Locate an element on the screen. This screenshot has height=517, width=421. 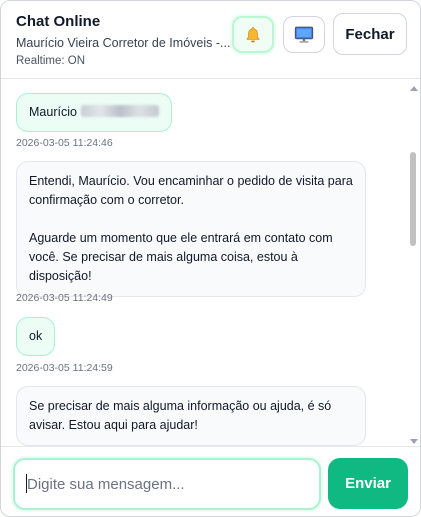
message-timestamp: 2026-03-05 11:24:59 is located at coordinates (64, 368).